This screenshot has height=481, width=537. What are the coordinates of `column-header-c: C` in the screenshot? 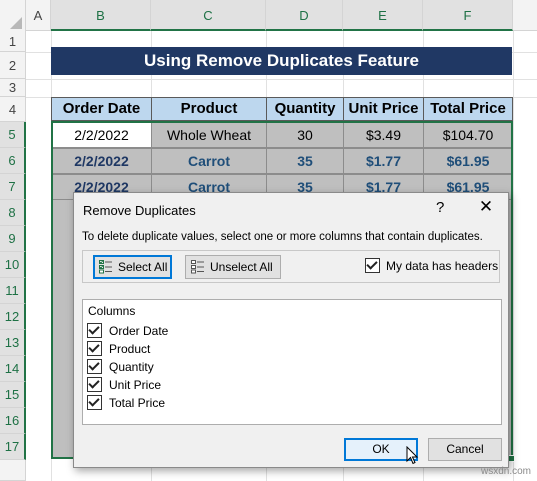 It's located at (208, 15).